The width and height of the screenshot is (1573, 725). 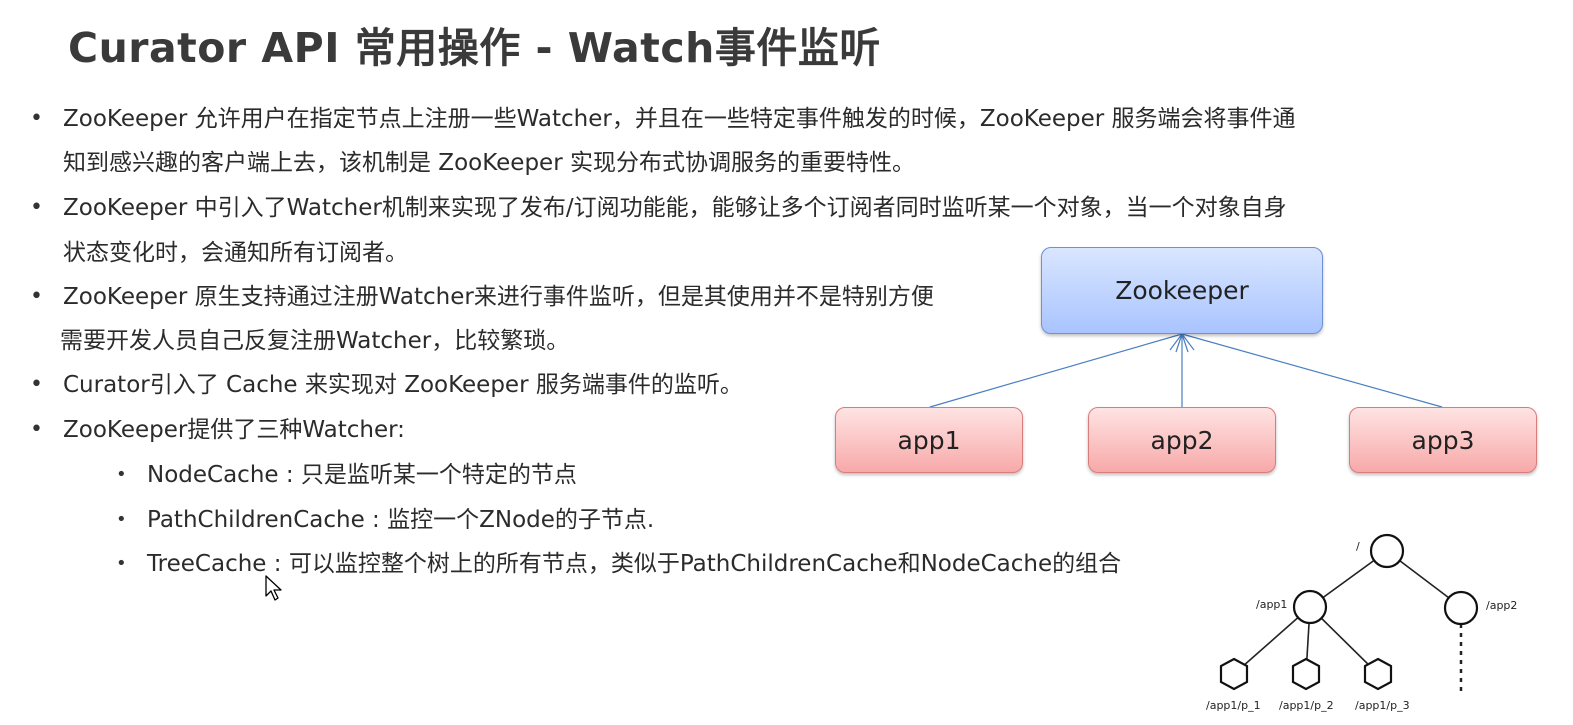 I want to click on app3-label: app3, so click(x=1443, y=440).